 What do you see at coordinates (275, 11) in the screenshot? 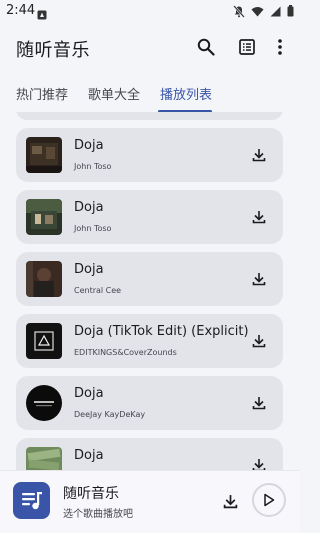
I see `signal-icon` at bounding box center [275, 11].